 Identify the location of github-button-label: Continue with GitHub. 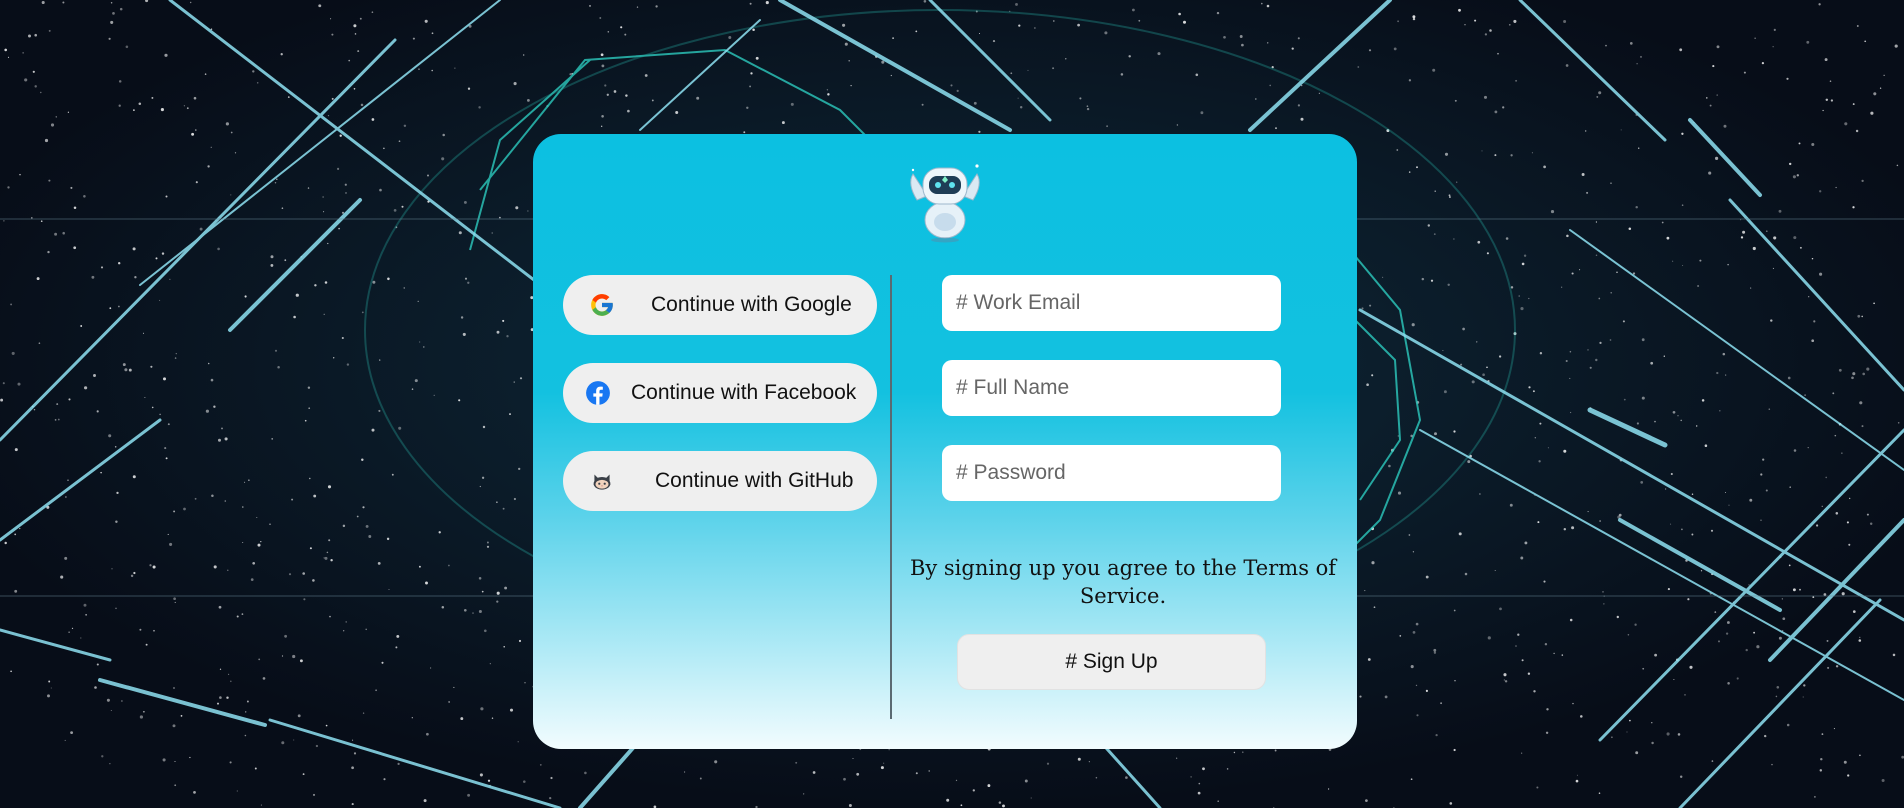
(754, 480).